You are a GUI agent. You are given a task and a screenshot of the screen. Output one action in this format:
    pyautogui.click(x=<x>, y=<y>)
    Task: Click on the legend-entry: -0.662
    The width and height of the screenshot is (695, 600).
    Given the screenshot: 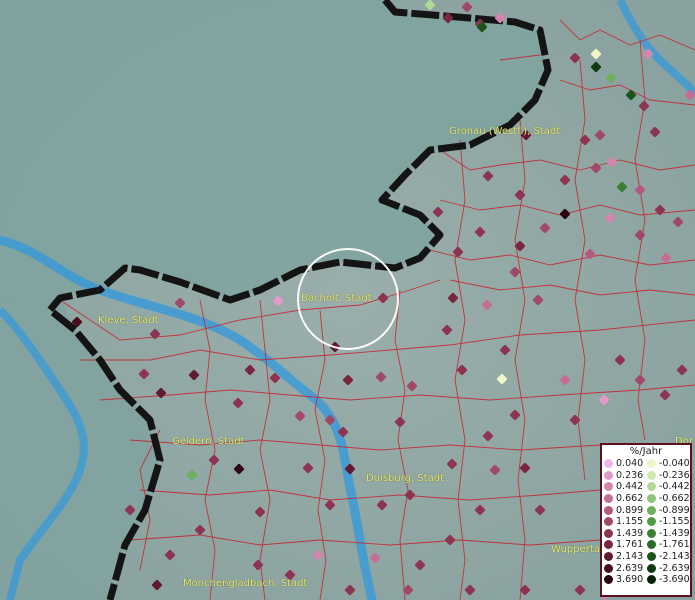 What is the action you would take?
    pyautogui.click(x=668, y=499)
    